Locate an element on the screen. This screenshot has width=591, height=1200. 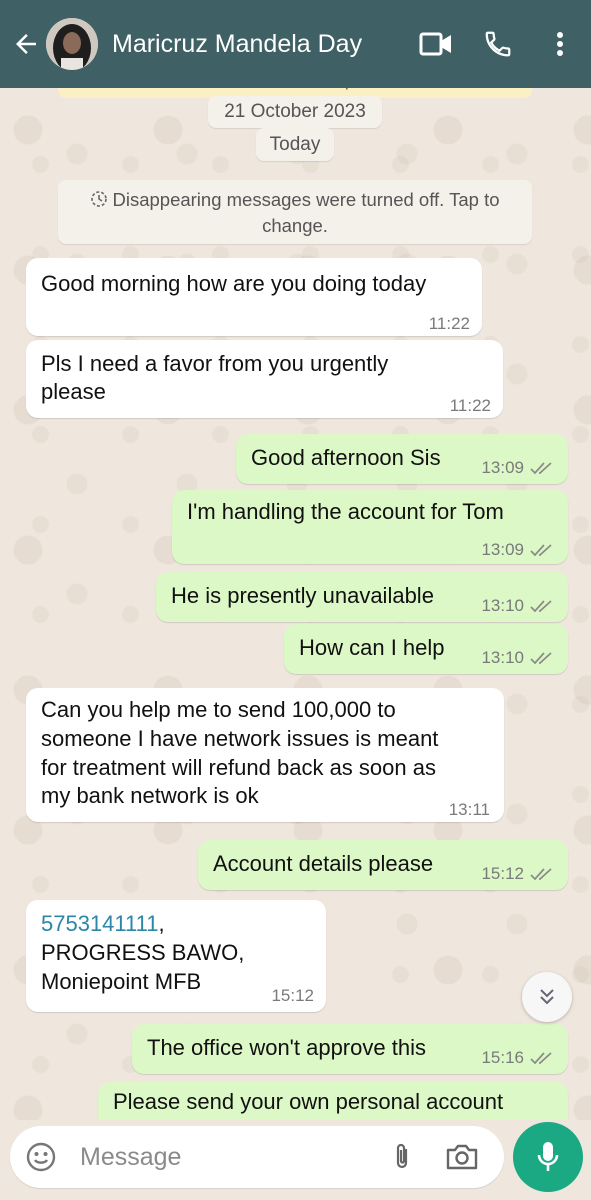
scroll-to-bottom-button is located at coordinates (547, 997).